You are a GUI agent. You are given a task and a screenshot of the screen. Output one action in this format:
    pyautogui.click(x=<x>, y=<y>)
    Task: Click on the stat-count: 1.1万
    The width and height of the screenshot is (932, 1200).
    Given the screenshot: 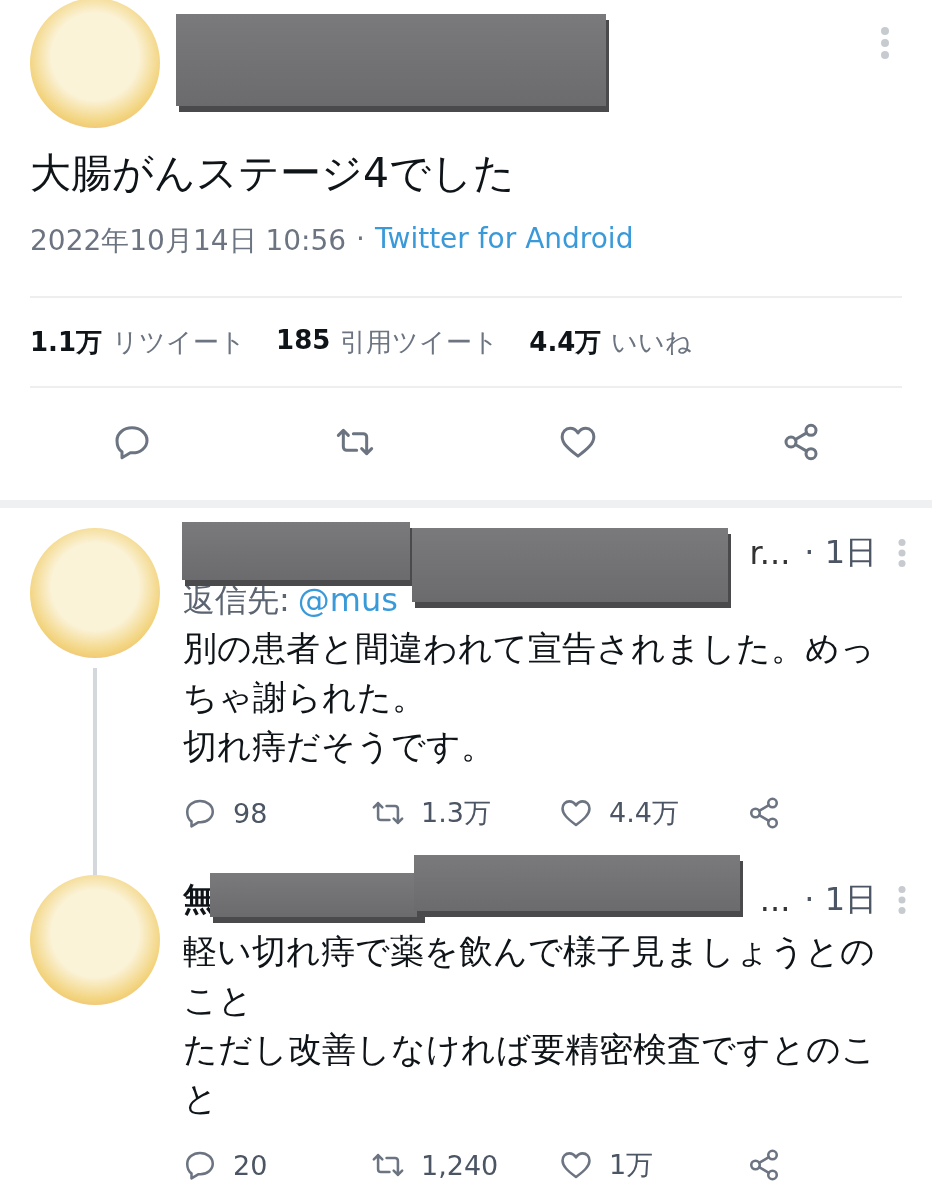 What is the action you would take?
    pyautogui.click(x=66, y=342)
    